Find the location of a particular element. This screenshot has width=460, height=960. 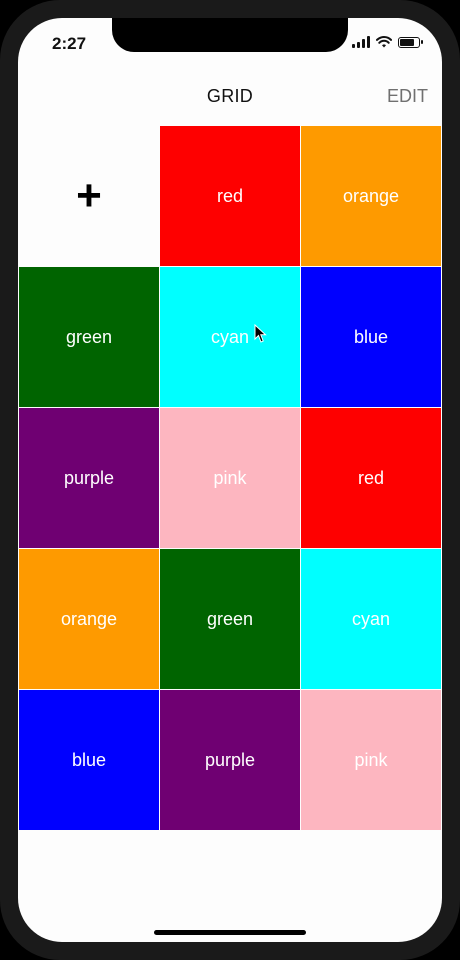

plus-icon: + is located at coordinates (89, 195).